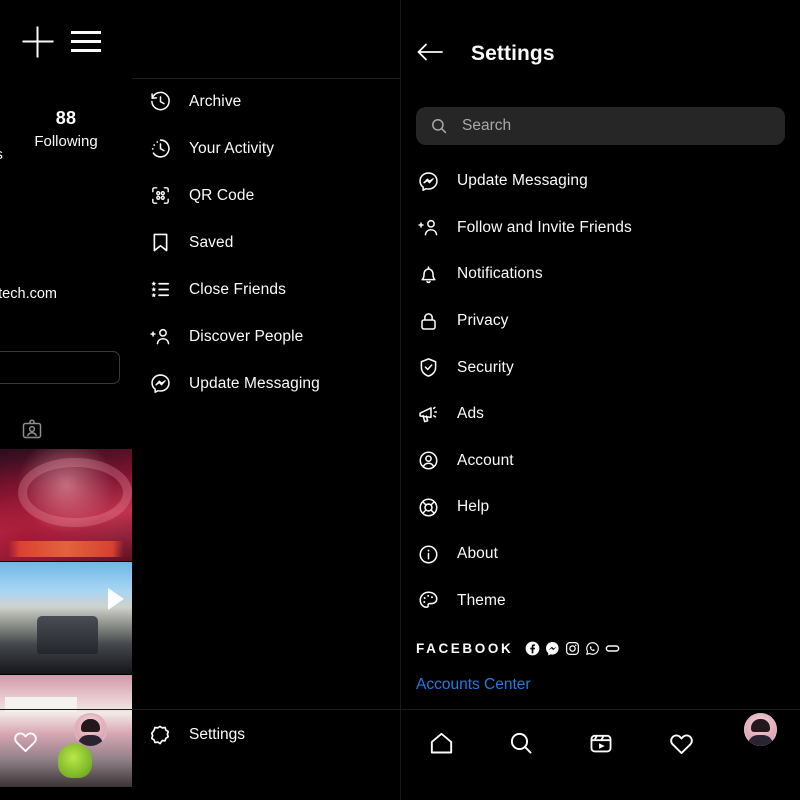  Describe the element at coordinates (160, 102) in the screenshot. I see `archive-clock-icon` at that location.